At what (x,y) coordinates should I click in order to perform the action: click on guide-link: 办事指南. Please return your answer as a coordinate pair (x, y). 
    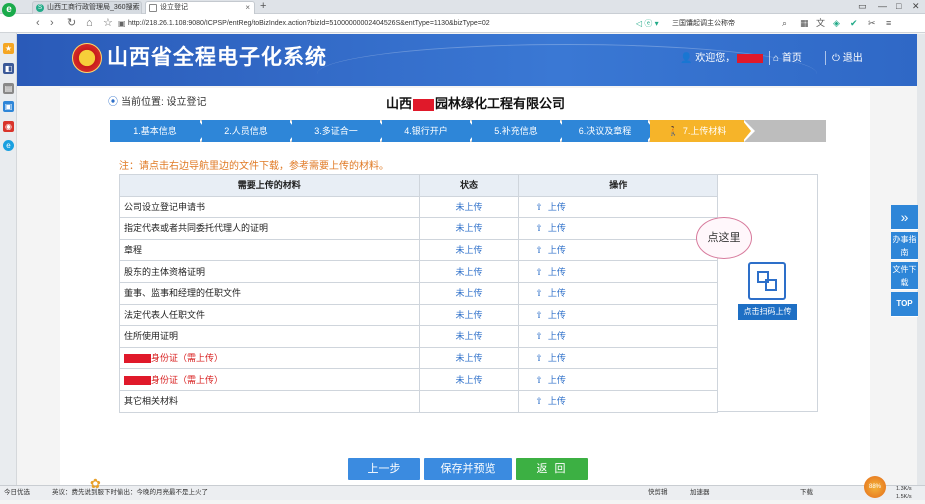
    Looking at the image, I should click on (904, 246).